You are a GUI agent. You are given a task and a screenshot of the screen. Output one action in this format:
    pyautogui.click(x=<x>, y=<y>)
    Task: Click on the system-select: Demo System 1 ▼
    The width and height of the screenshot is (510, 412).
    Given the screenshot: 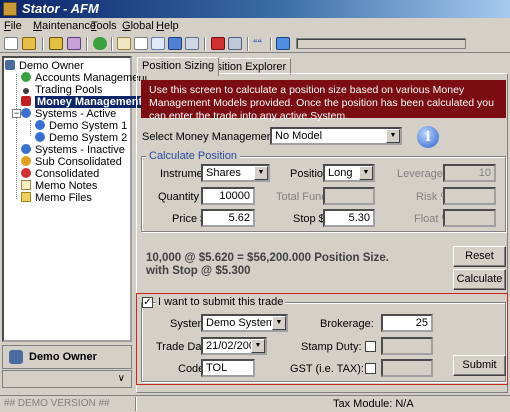 What is the action you would take?
    pyautogui.click(x=244, y=323)
    